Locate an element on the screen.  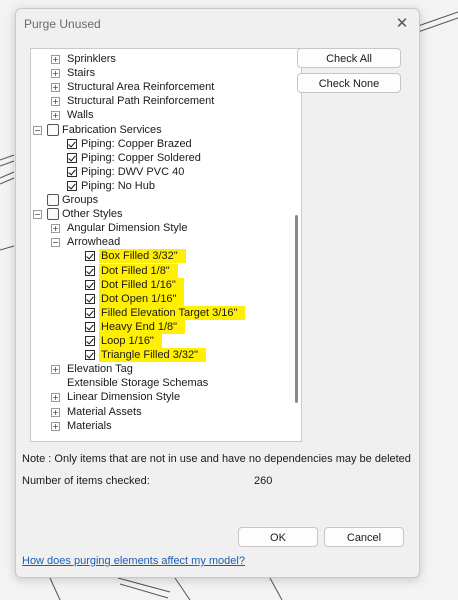
tree-item: Box Filled 3/32" is located at coordinates (161, 256).